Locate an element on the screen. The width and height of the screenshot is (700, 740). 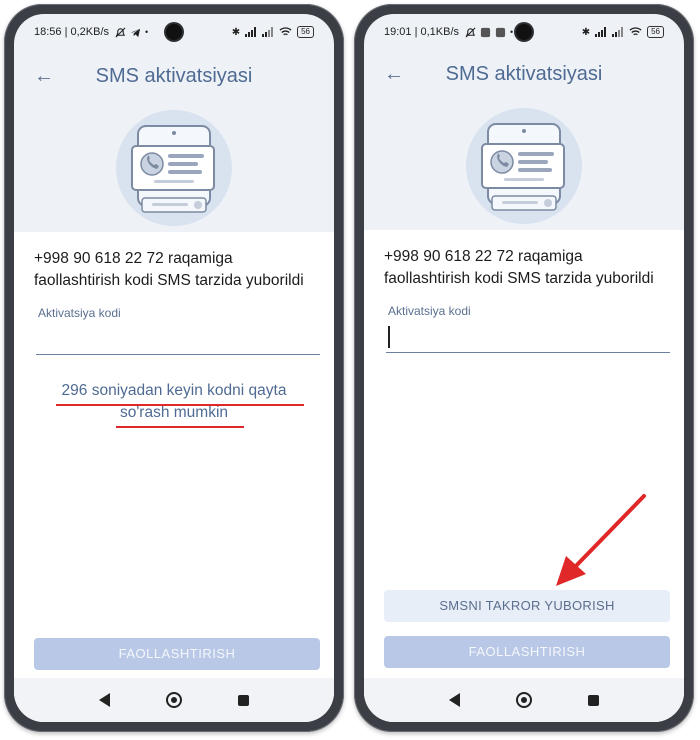
status-time: 19:01 | 0,1KB/s is located at coordinates (422, 32).